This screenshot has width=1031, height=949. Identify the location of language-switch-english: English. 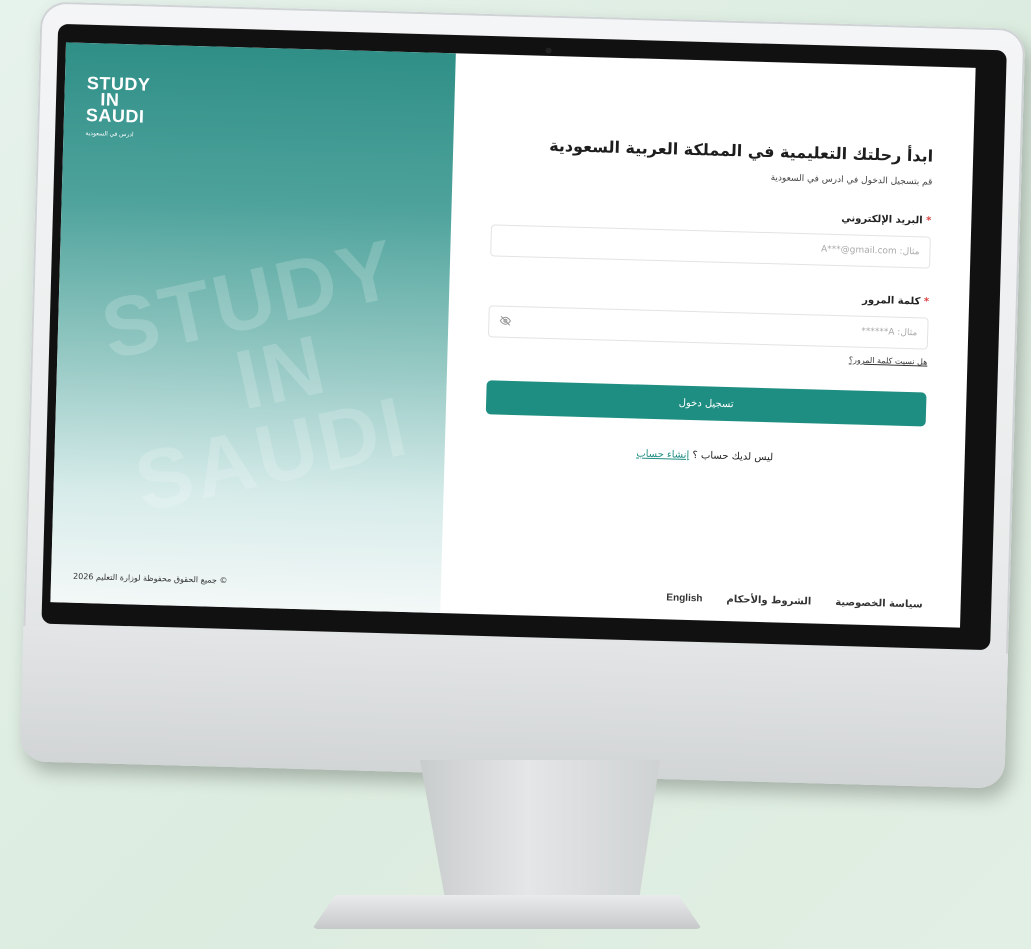
(684, 598).